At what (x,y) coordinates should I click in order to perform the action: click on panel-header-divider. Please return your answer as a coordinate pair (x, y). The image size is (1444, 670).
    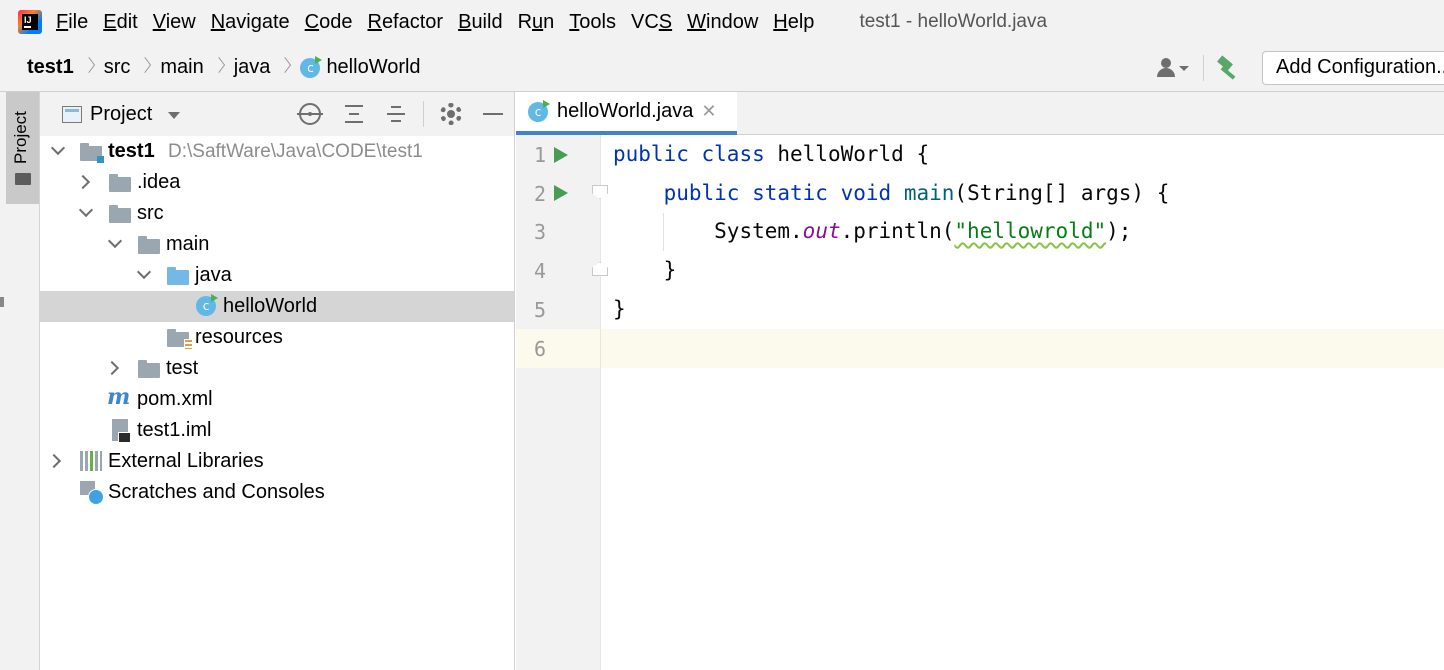
    Looking at the image, I should click on (423, 114).